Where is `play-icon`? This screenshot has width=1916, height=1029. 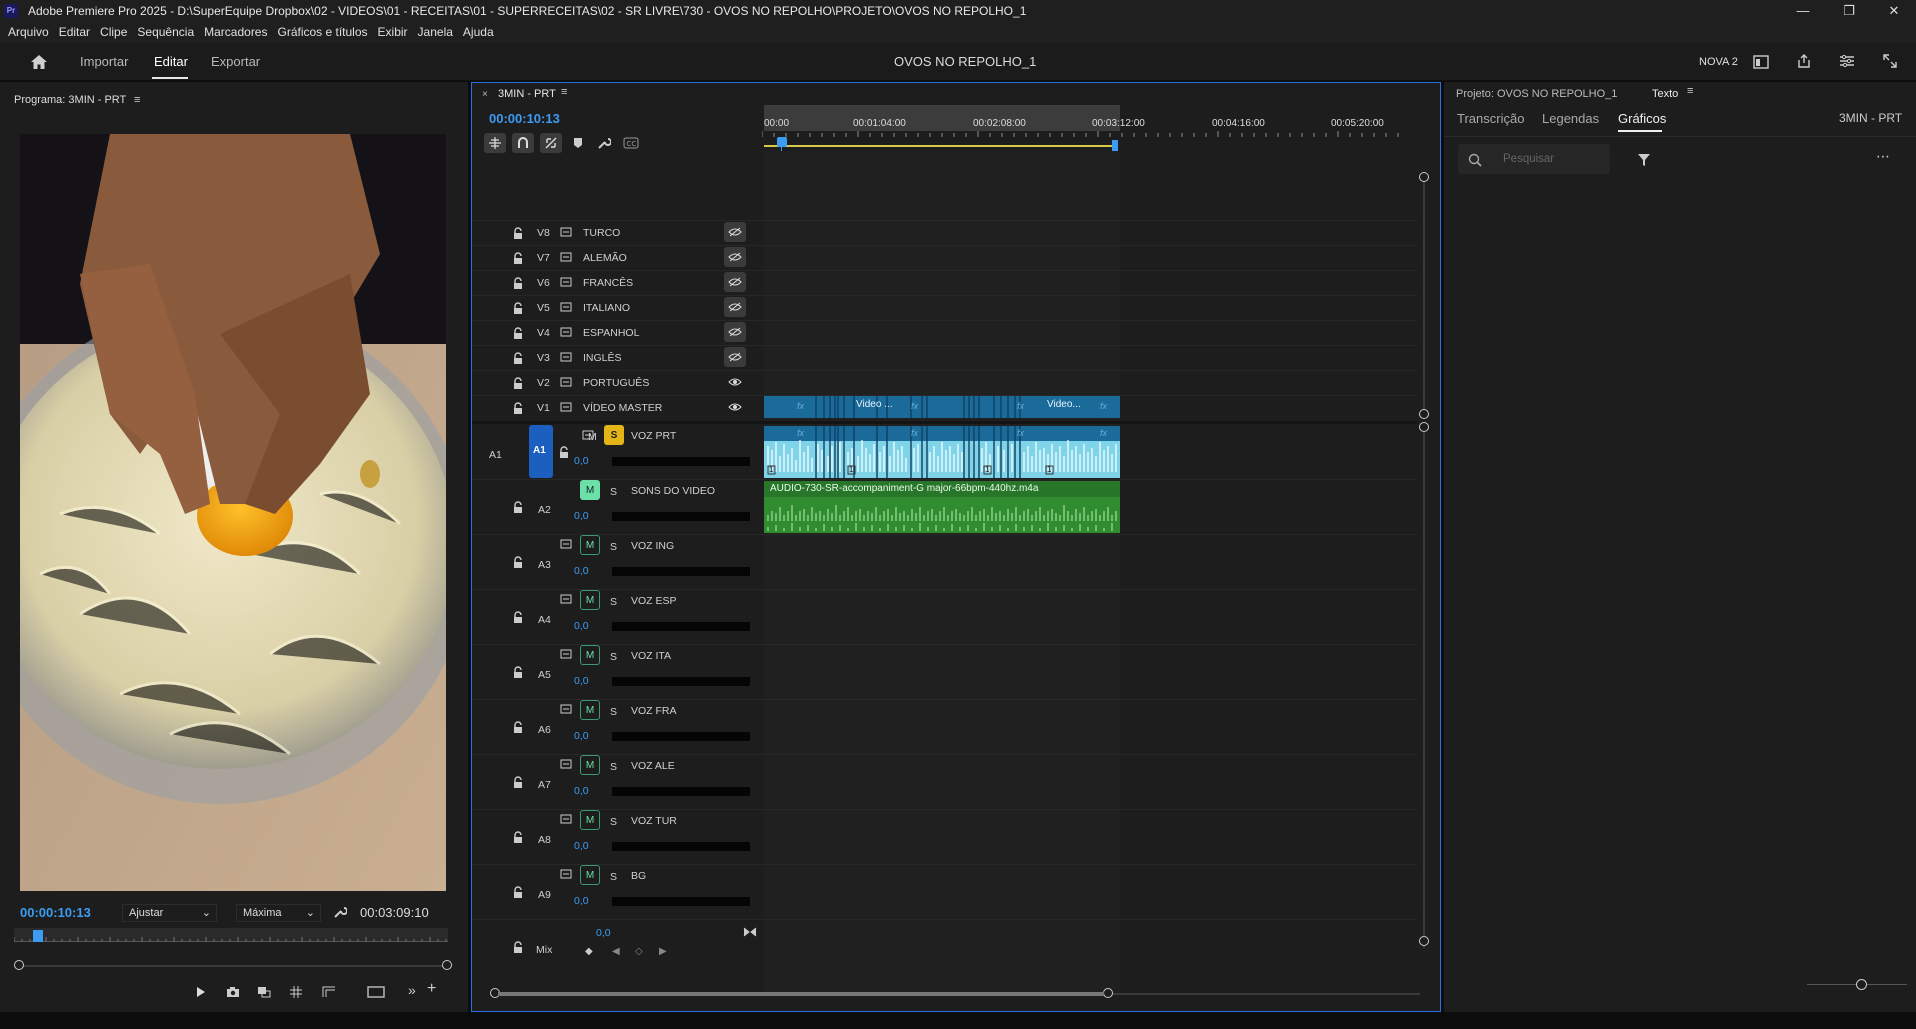
play-icon is located at coordinates (201, 992).